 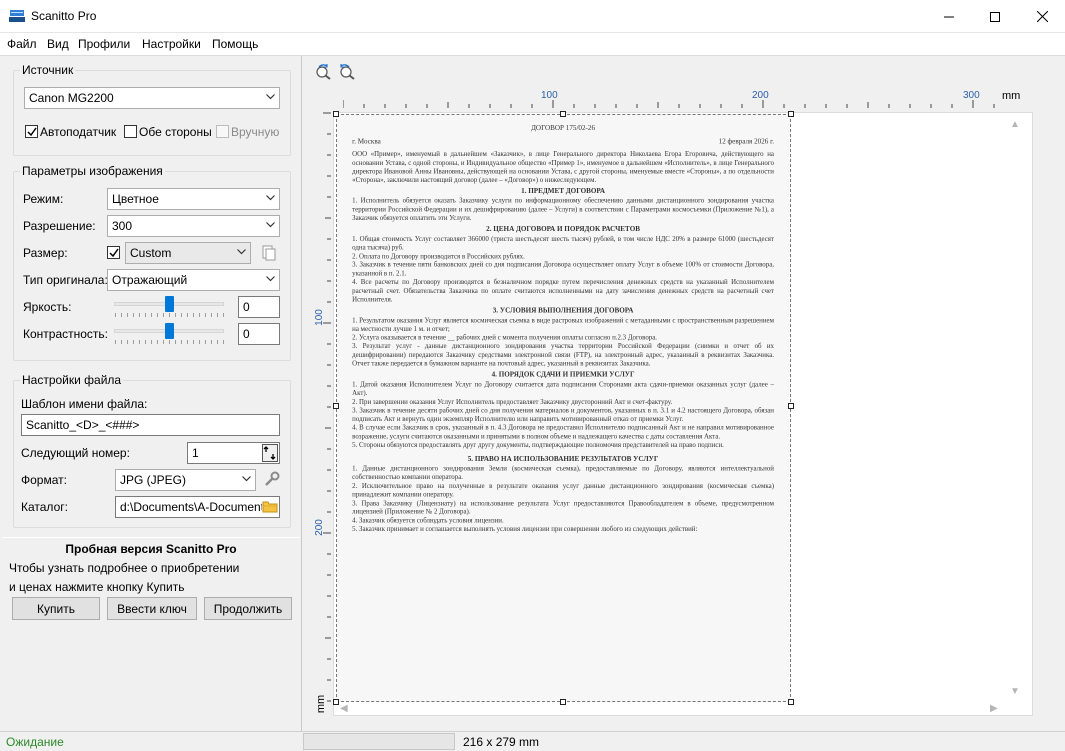 I want to click on status-state: Ожидание, so click(x=35, y=742).